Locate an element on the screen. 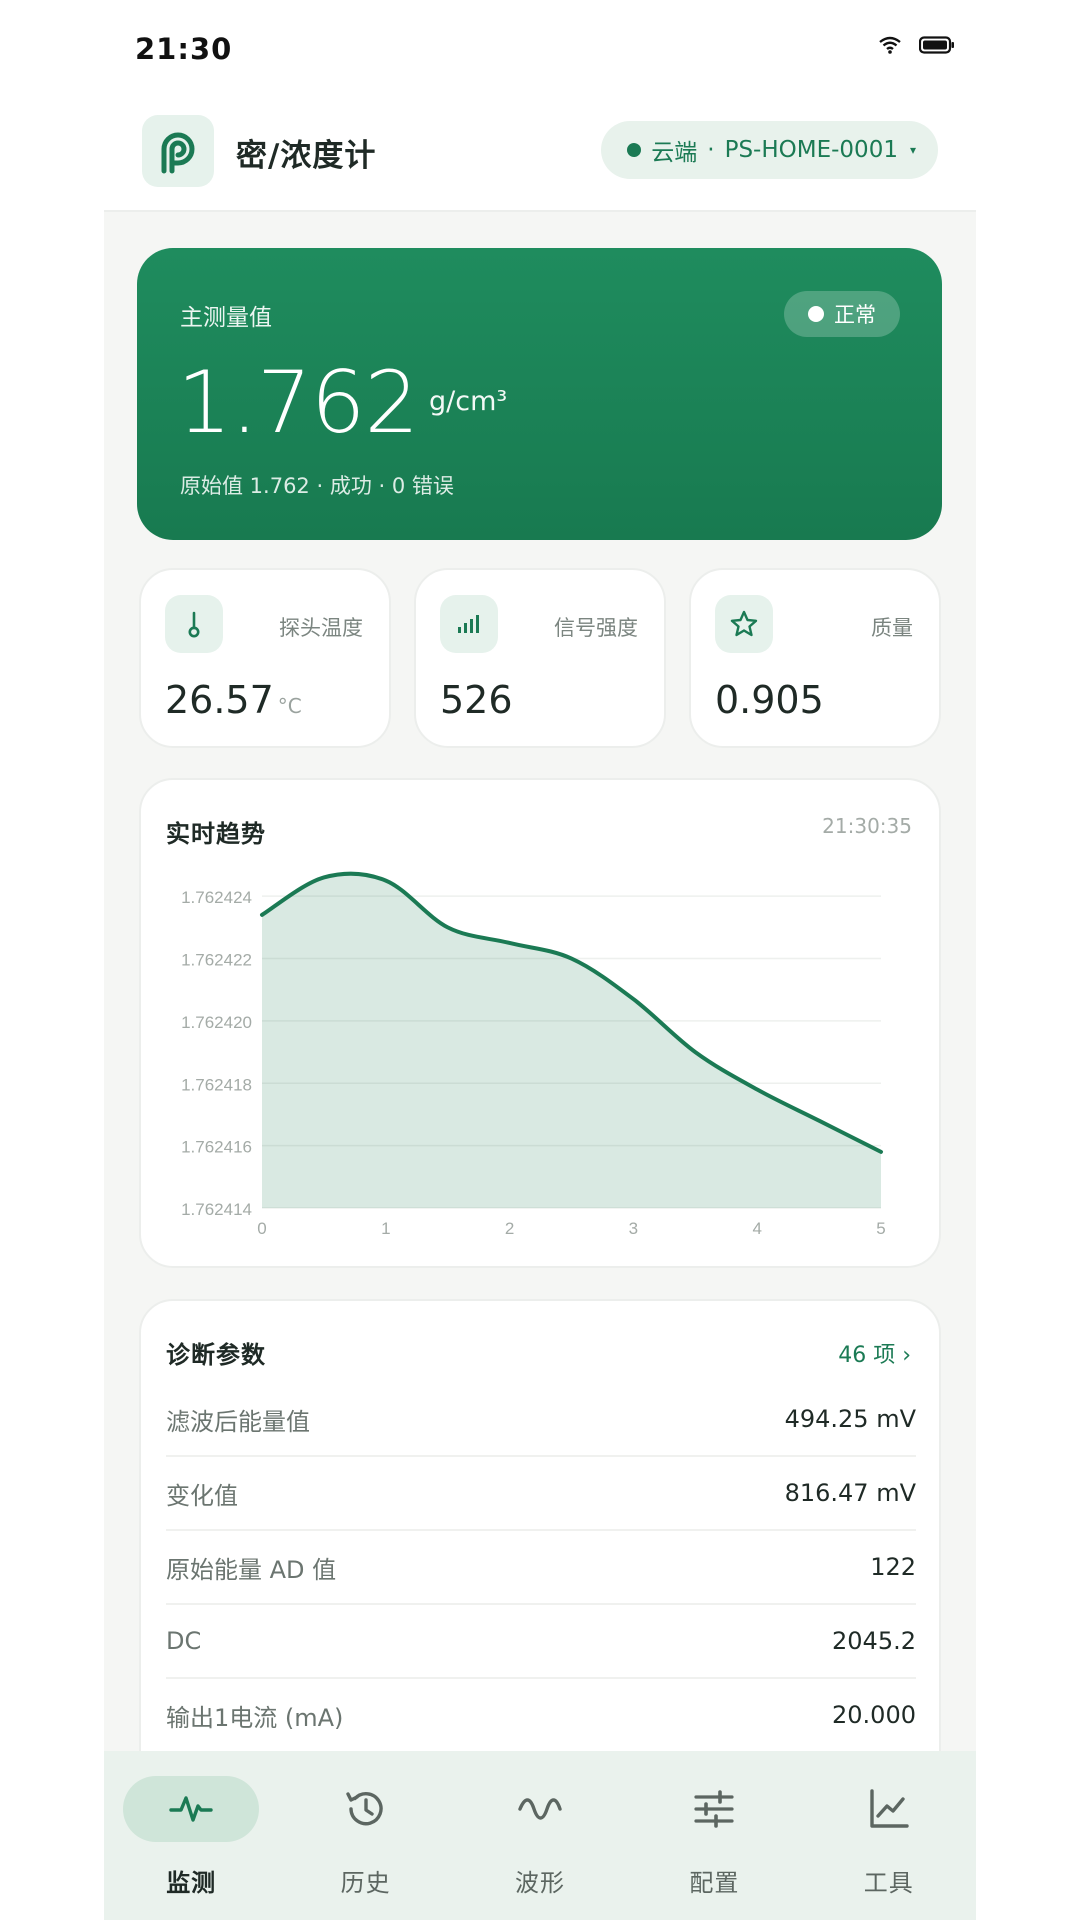  metric-card-quality: 质量 0.905 is located at coordinates (815, 658).